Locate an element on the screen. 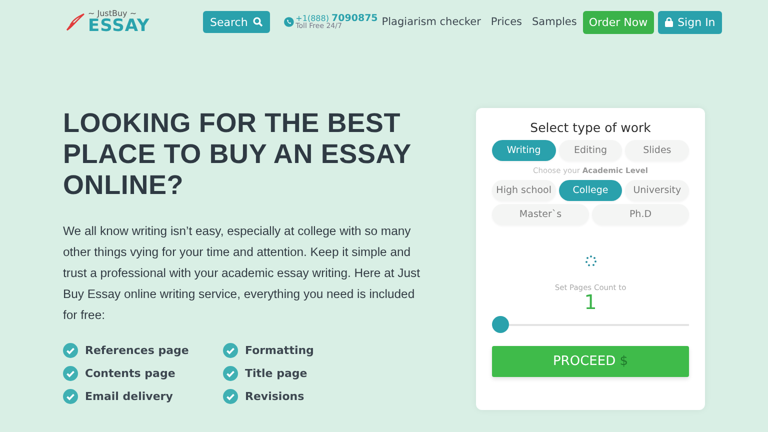 The height and width of the screenshot is (432, 768). search-button: Search is located at coordinates (236, 22).